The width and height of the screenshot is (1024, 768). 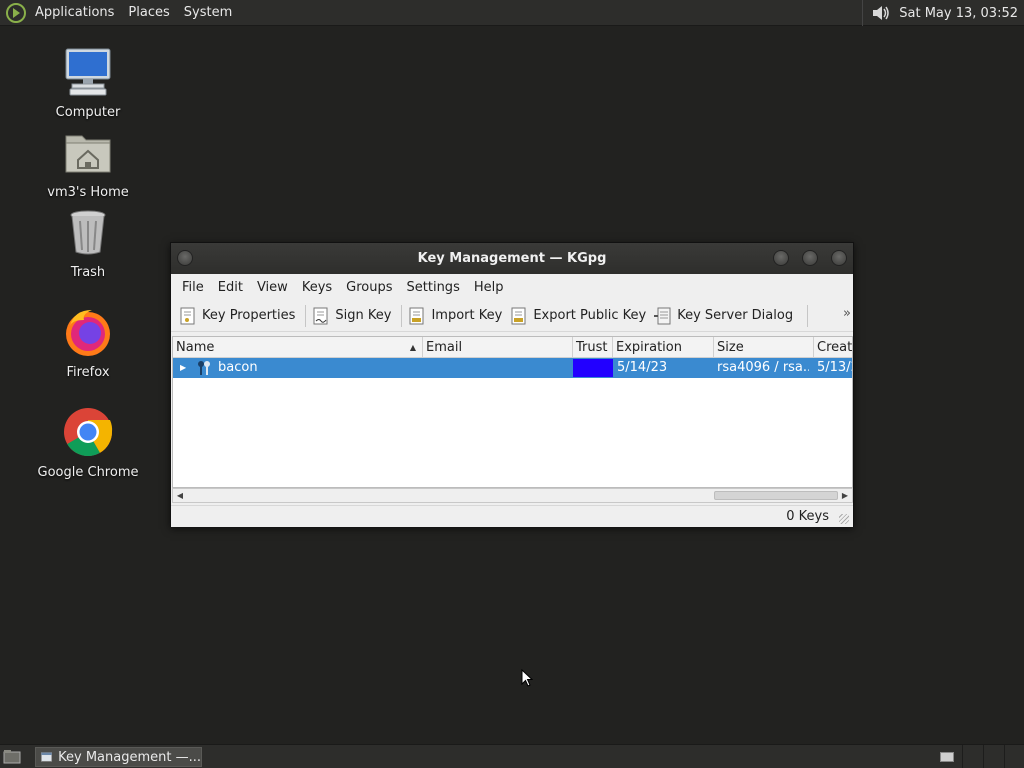 I want to click on toolbar-label: Import Key, so click(x=467, y=315).